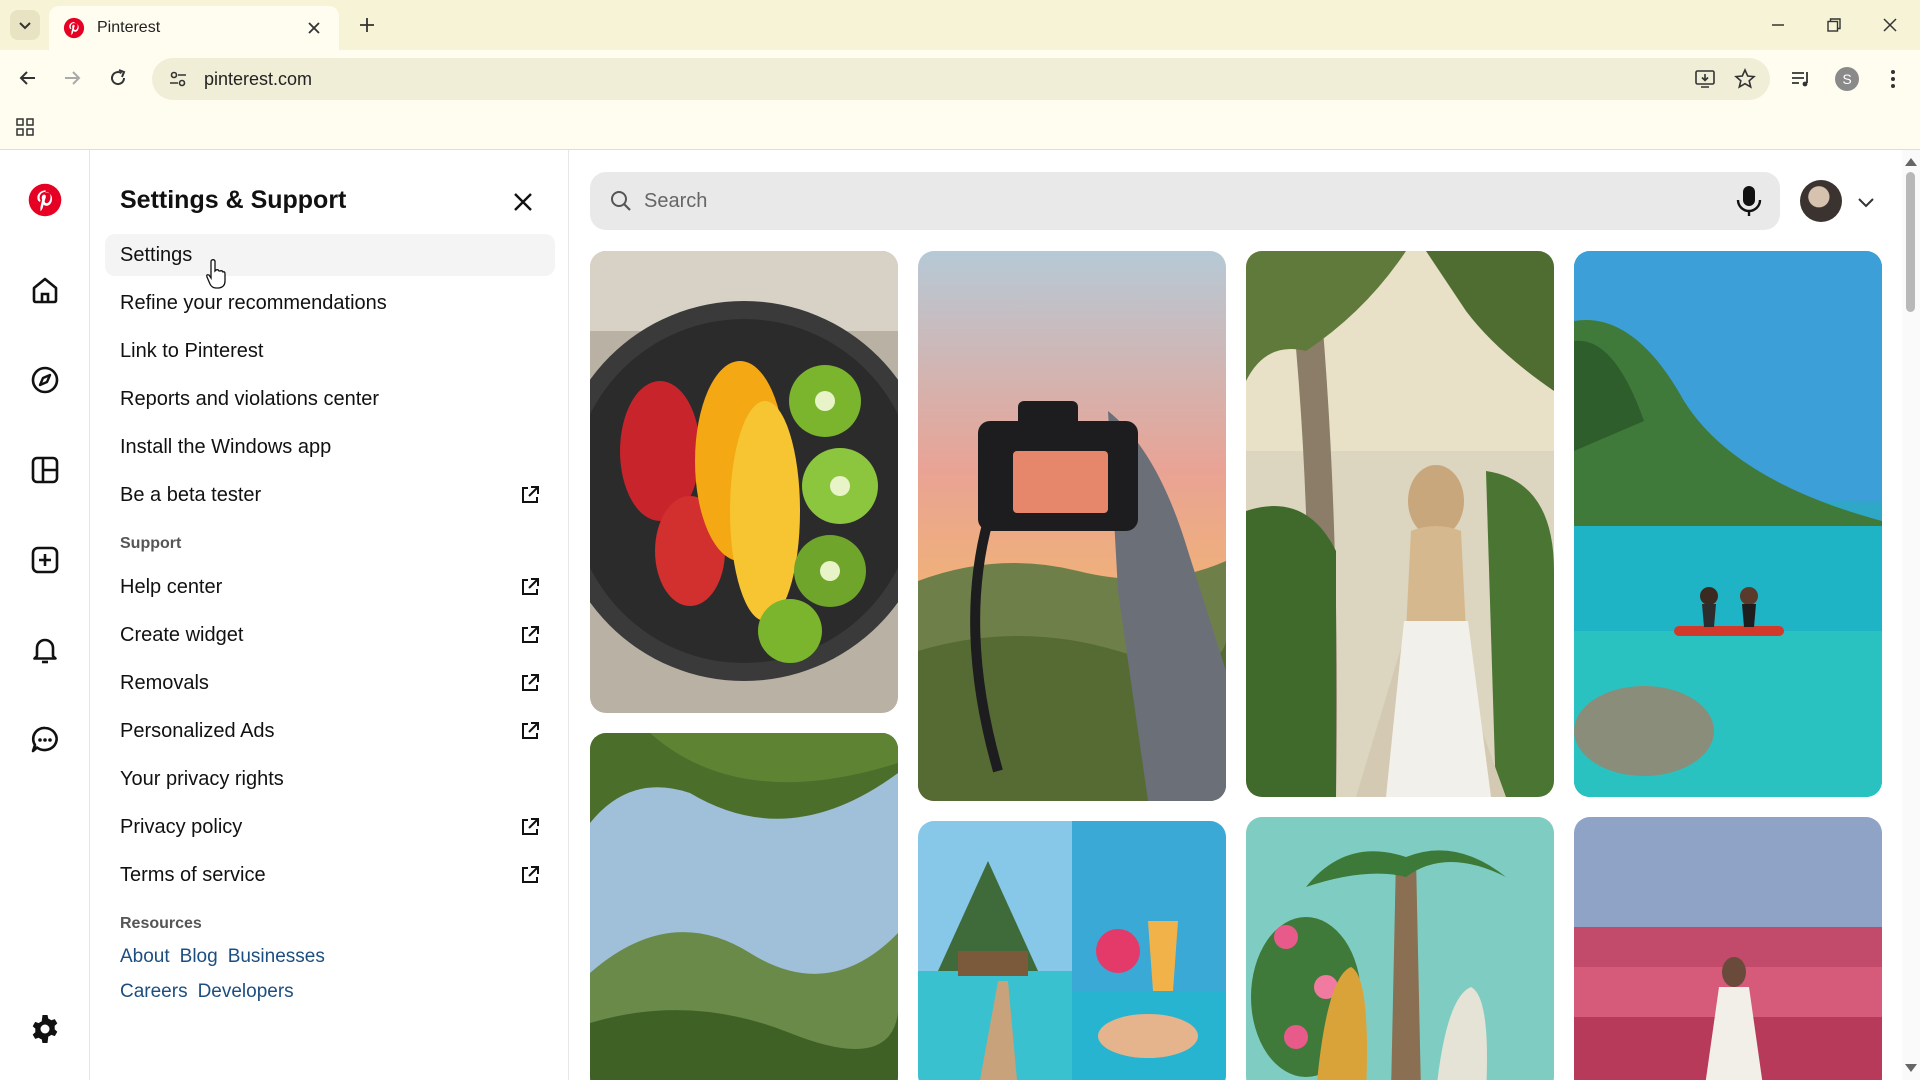 The height and width of the screenshot is (1080, 1920). Describe the element at coordinates (330, 447) in the screenshot. I see `menu-item-install-windows-app: Install the Windows app` at that location.